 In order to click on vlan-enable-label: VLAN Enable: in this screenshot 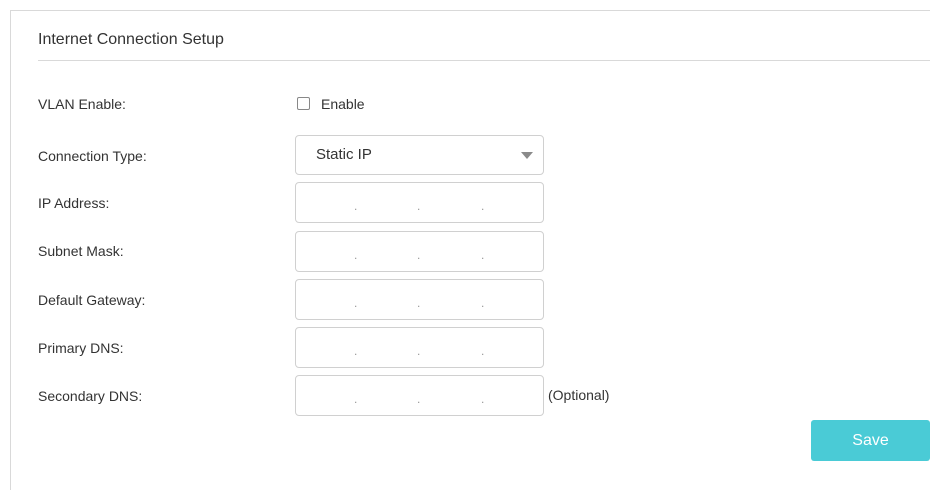, I will do `click(82, 104)`.